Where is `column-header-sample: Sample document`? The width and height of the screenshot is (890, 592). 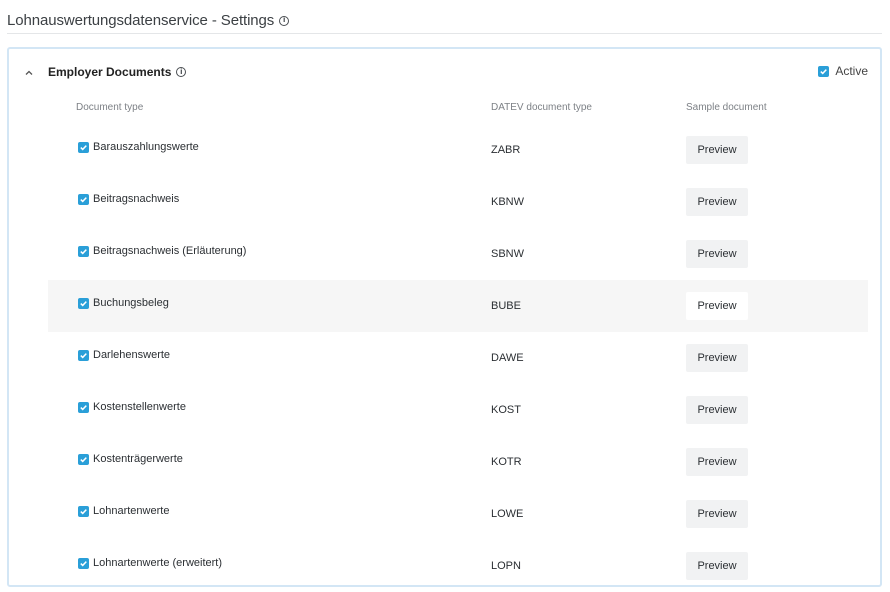
column-header-sample: Sample document is located at coordinates (726, 107).